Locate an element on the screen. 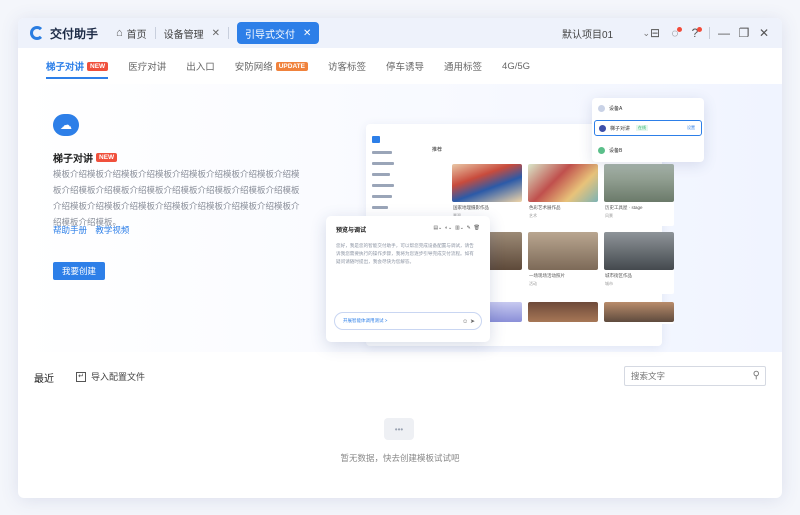 This screenshot has height=515, width=800. chat-title: 预览与调试 is located at coordinates (351, 231).